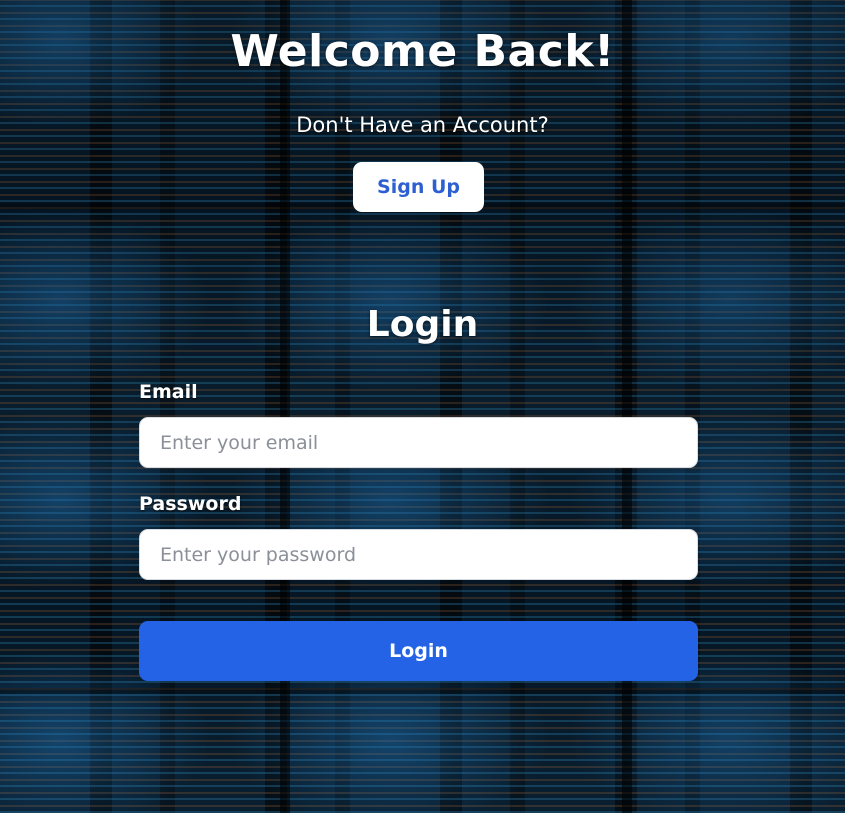 Image resolution: width=845 pixels, height=813 pixels. I want to click on password-input, so click(418, 554).